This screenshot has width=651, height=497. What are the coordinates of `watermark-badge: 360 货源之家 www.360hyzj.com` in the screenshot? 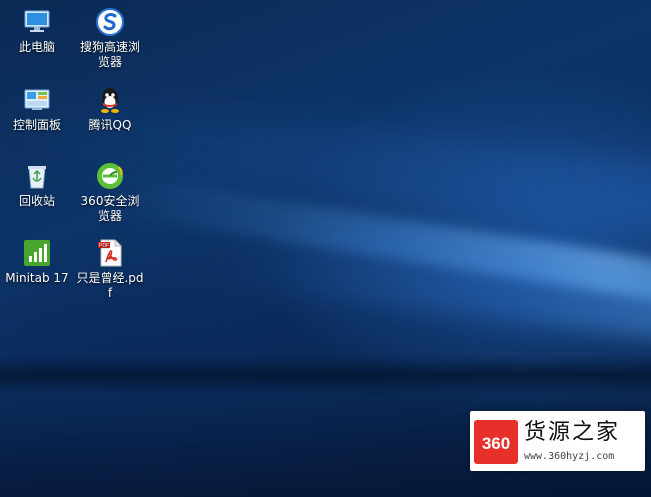 It's located at (557, 441).